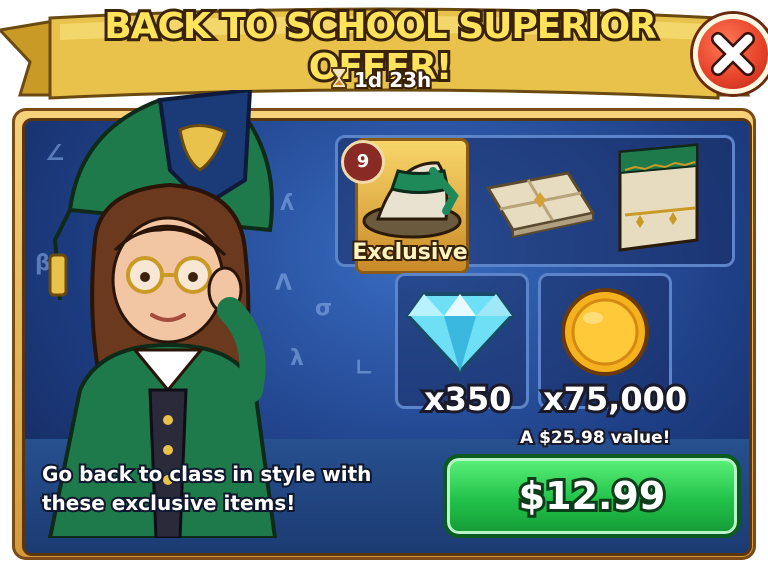  Describe the element at coordinates (364, 368) in the screenshot. I see `rune-decoration: ∟` at that location.